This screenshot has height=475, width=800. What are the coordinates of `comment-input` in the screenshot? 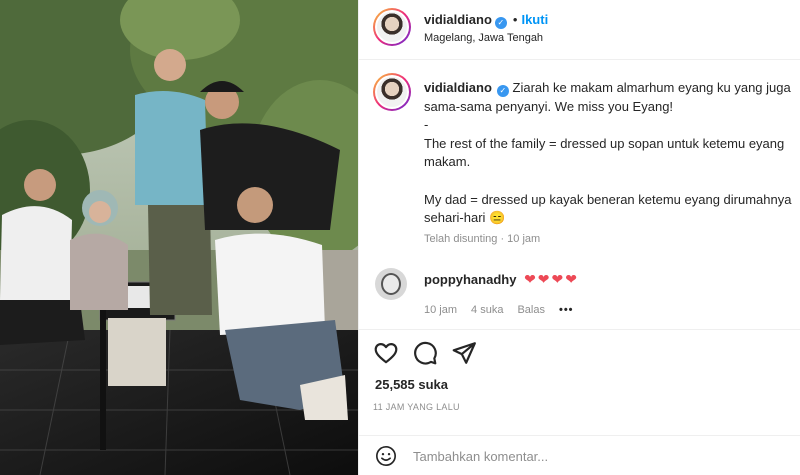 It's located at (598, 456).